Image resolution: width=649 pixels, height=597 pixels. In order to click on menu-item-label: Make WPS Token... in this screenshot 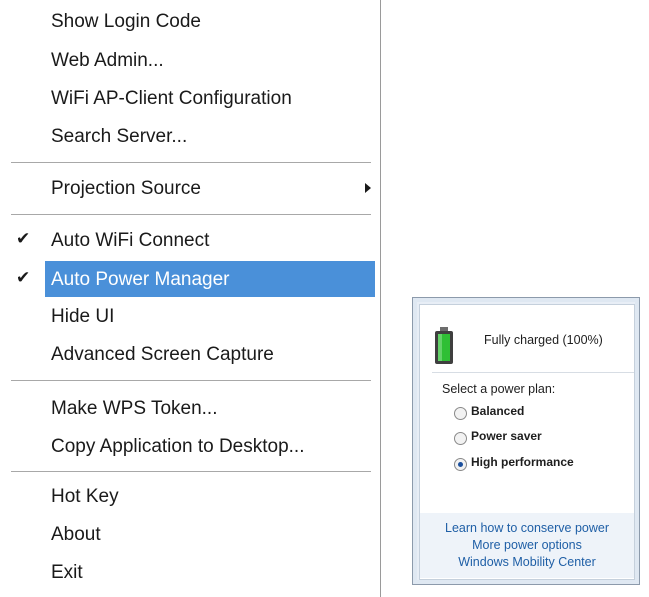, I will do `click(134, 408)`.